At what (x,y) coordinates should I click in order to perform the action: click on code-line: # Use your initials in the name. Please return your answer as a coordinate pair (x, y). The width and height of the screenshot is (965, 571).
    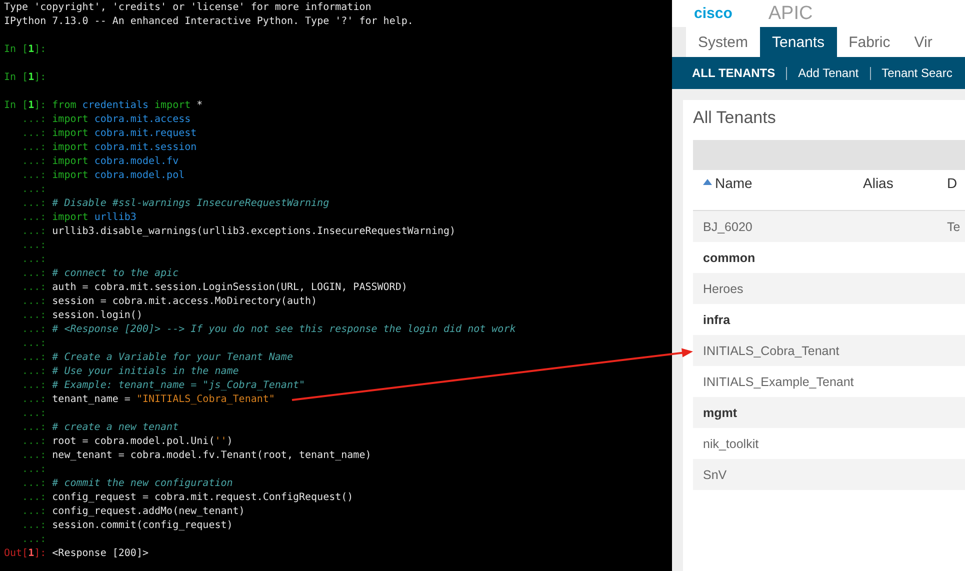
    Looking at the image, I should click on (145, 371).